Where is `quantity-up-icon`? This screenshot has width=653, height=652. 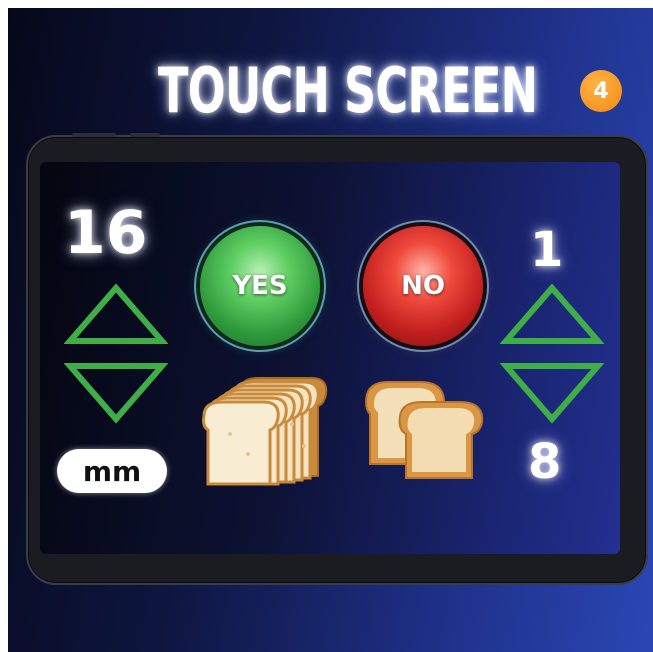 quantity-up-icon is located at coordinates (552, 315).